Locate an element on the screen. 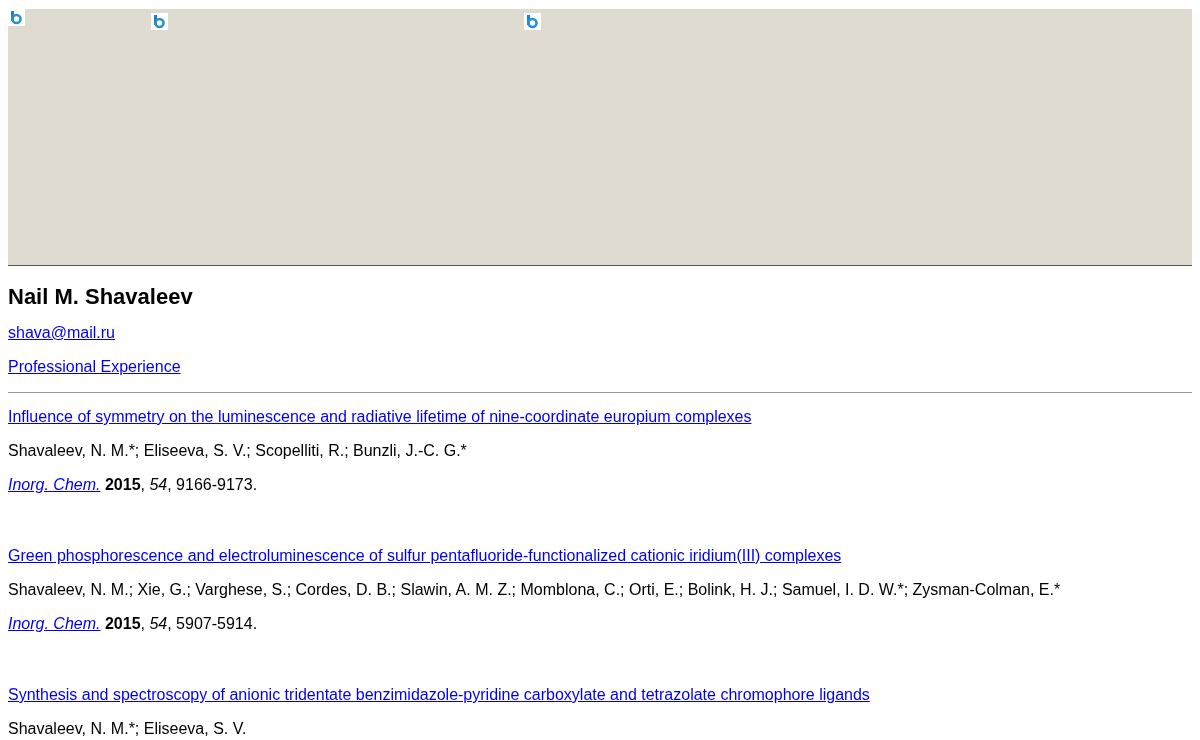 The height and width of the screenshot is (740, 1200). citation-details: 2015, 54, 5907-5914. is located at coordinates (181, 623).